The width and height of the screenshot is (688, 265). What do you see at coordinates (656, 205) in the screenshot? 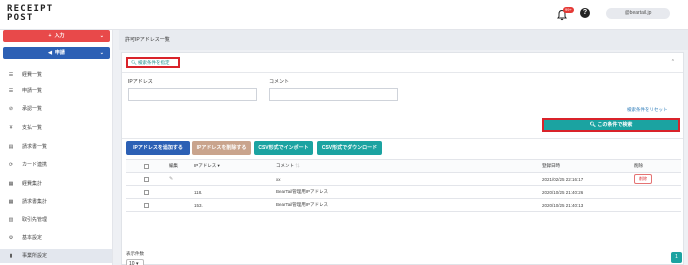
I see `delete-cell` at bounding box center [656, 205].